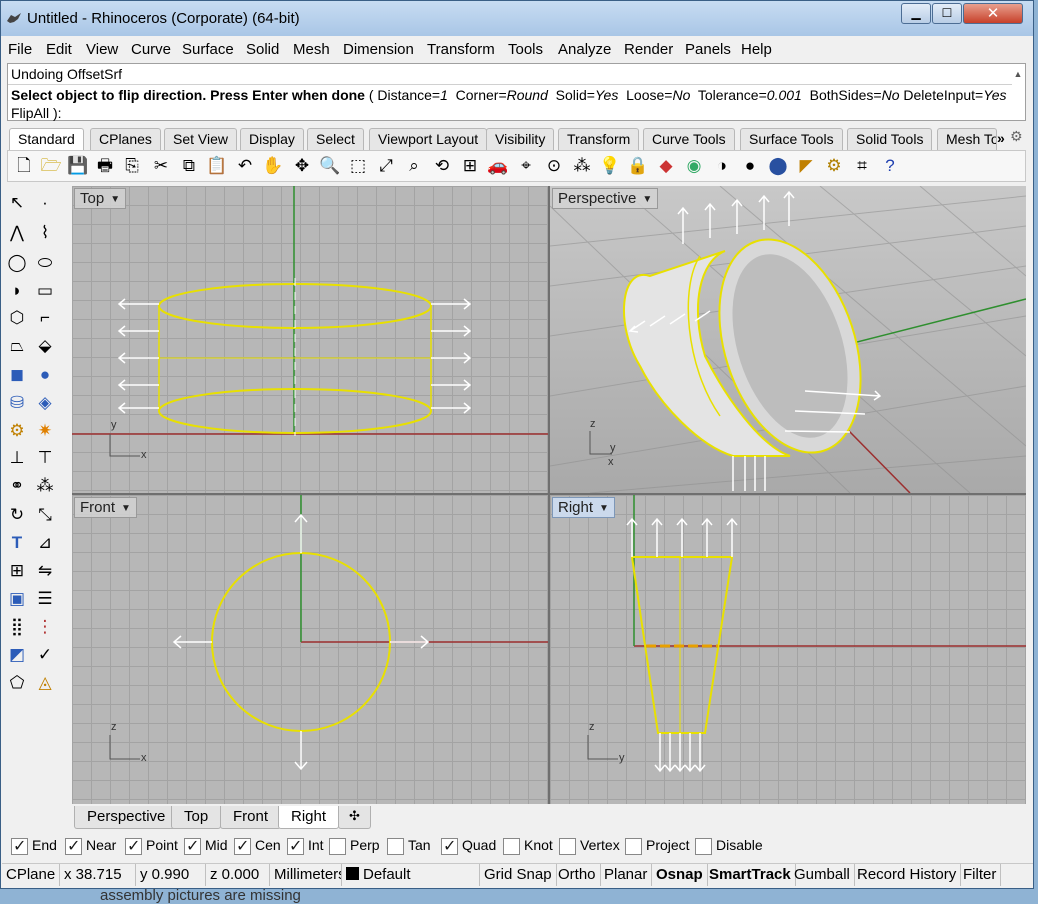 The height and width of the screenshot is (904, 1038). Describe the element at coordinates (133, 846) in the screenshot. I see `osnap-point-checkbox` at that location.